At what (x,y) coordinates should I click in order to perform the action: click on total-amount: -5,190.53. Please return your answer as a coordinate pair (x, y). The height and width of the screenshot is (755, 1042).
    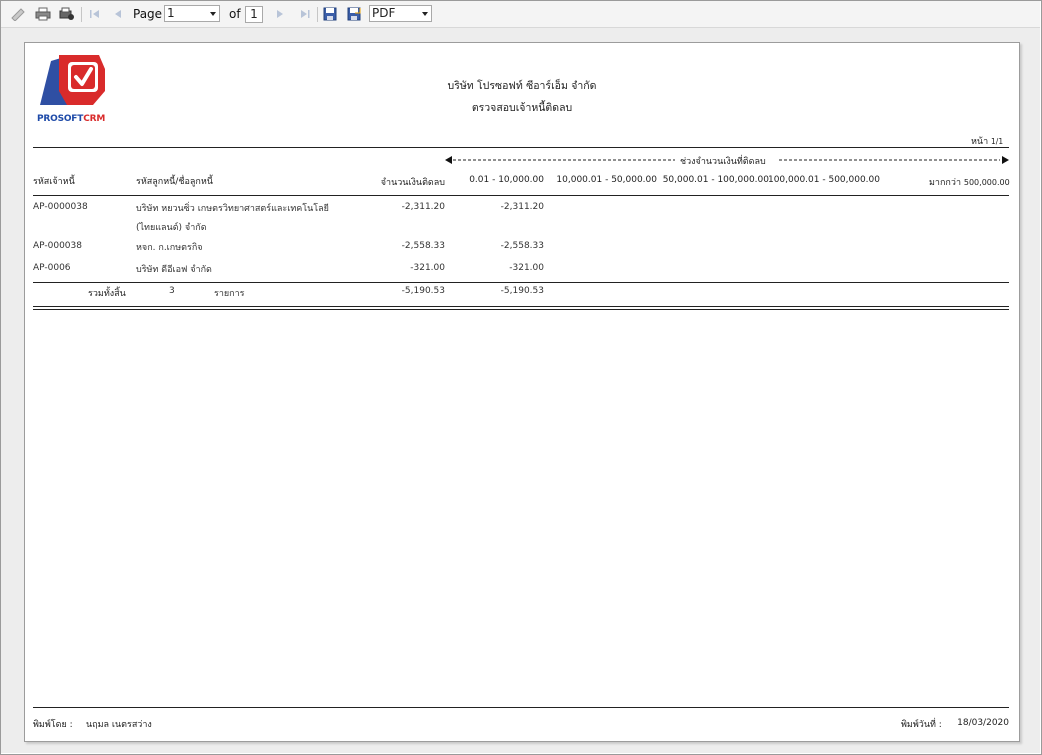
    Looking at the image, I should click on (423, 291).